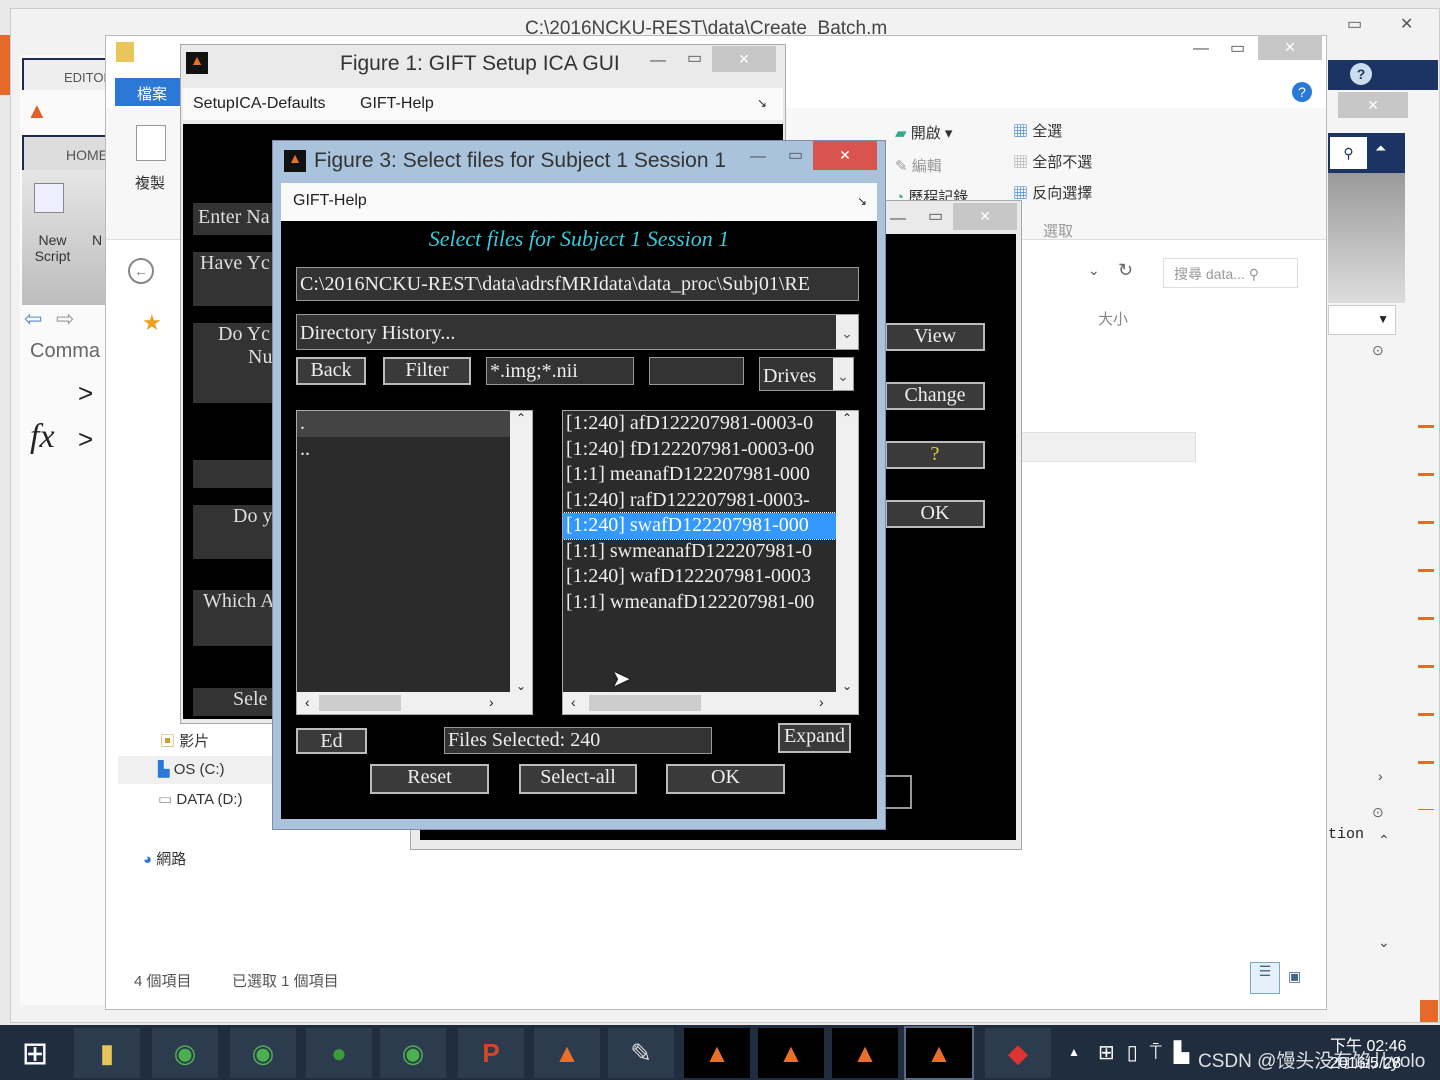  I want to click on figure1-min-button: —, so click(658, 61).